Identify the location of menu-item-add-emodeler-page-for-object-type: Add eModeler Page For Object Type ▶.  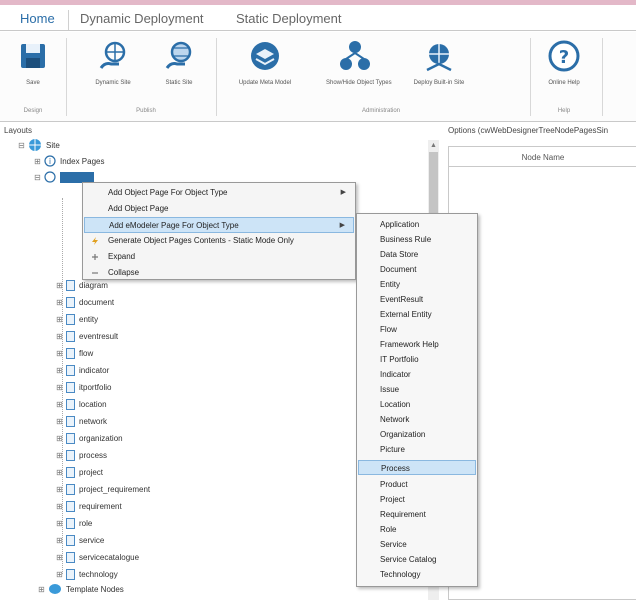
(219, 225).